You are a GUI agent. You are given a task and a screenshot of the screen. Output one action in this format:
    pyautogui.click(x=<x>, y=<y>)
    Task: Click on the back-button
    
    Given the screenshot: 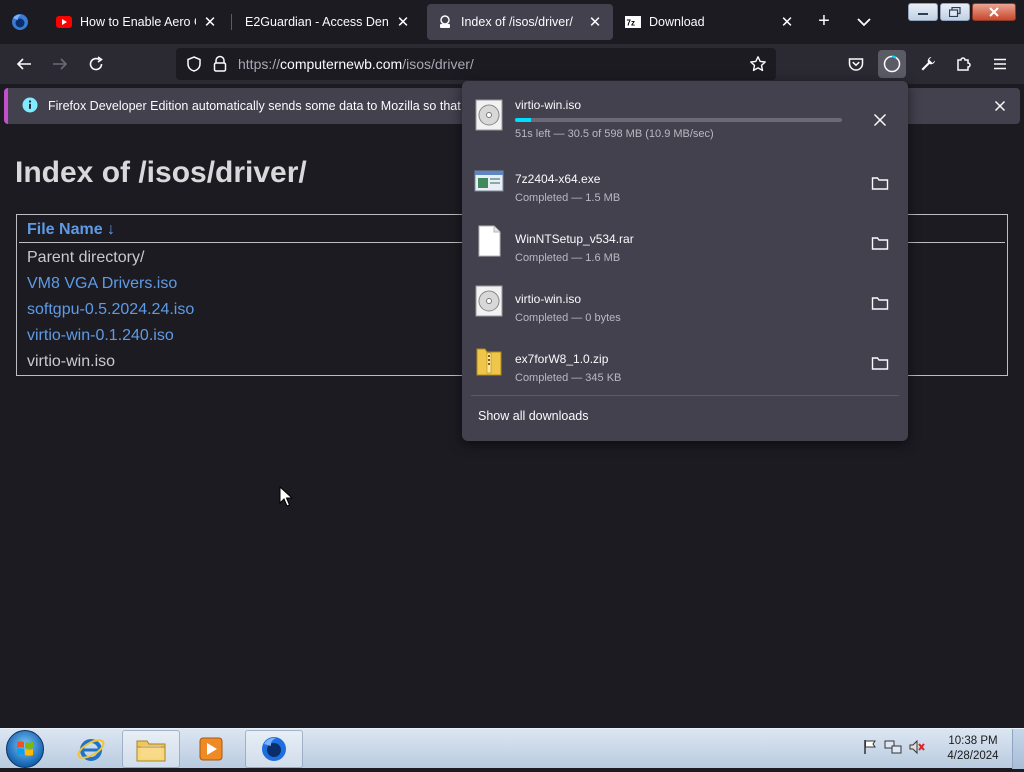 What is the action you would take?
    pyautogui.click(x=24, y=64)
    